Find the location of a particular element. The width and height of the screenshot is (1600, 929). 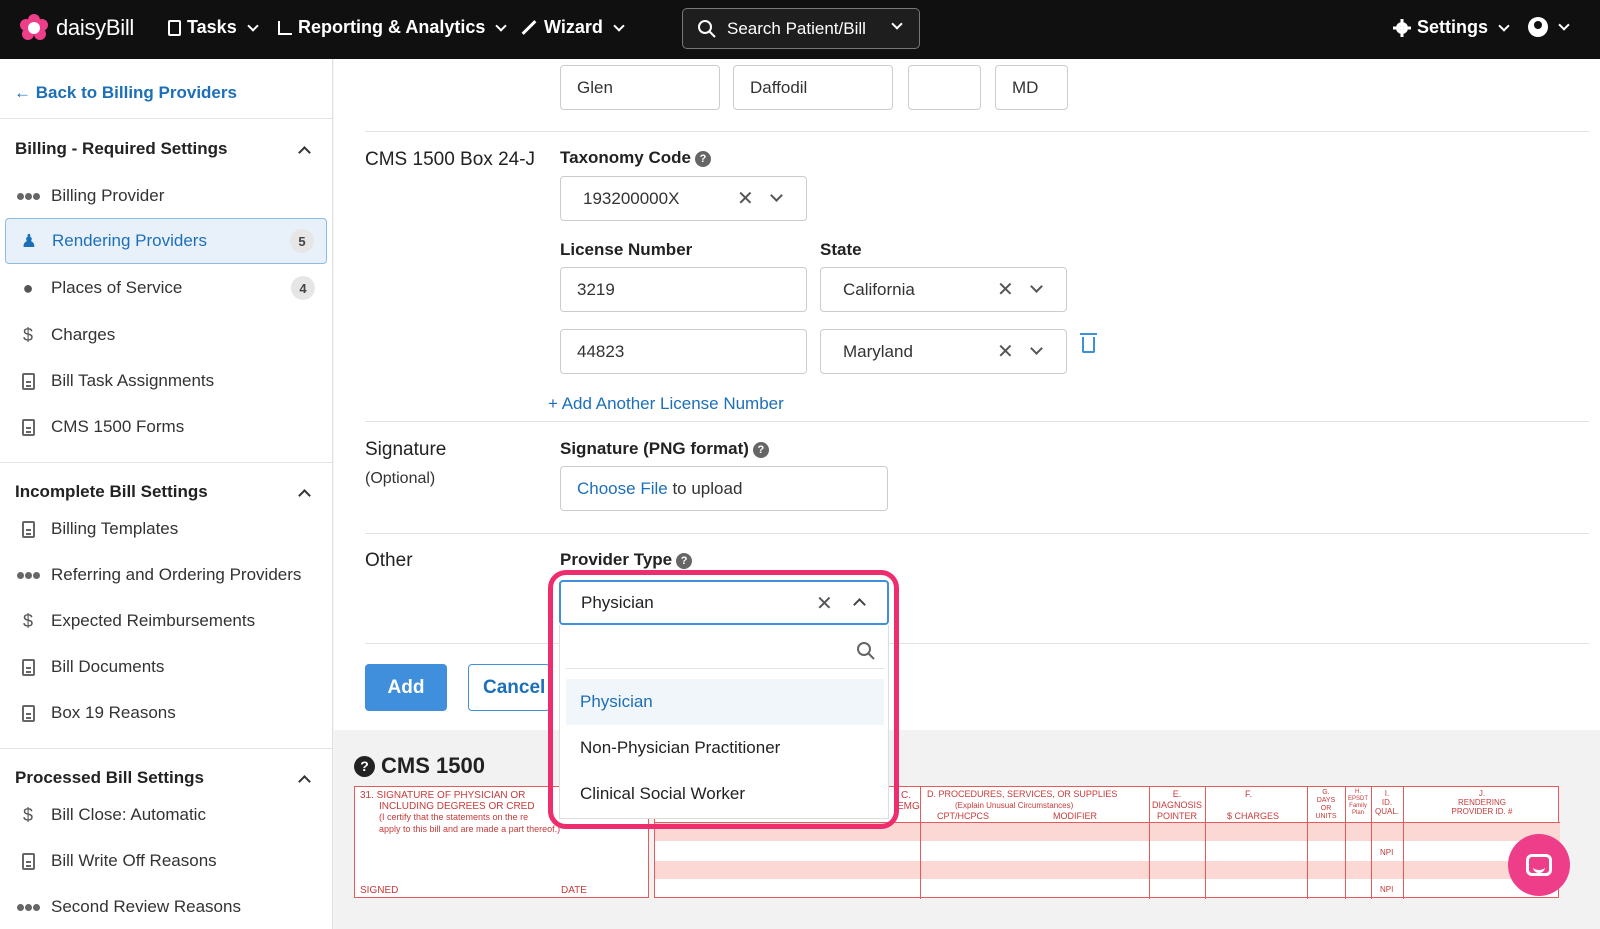

option-clinical-social-worker: Clinical Social Worker is located at coordinates (725, 794).